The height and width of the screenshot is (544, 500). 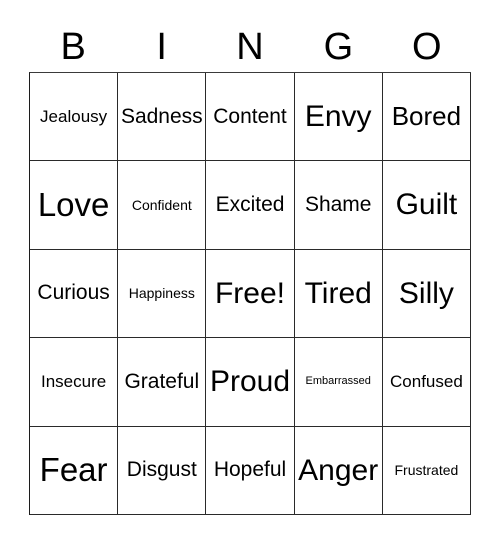 I want to click on bingo-header-row: B I N G O, so click(x=250, y=47).